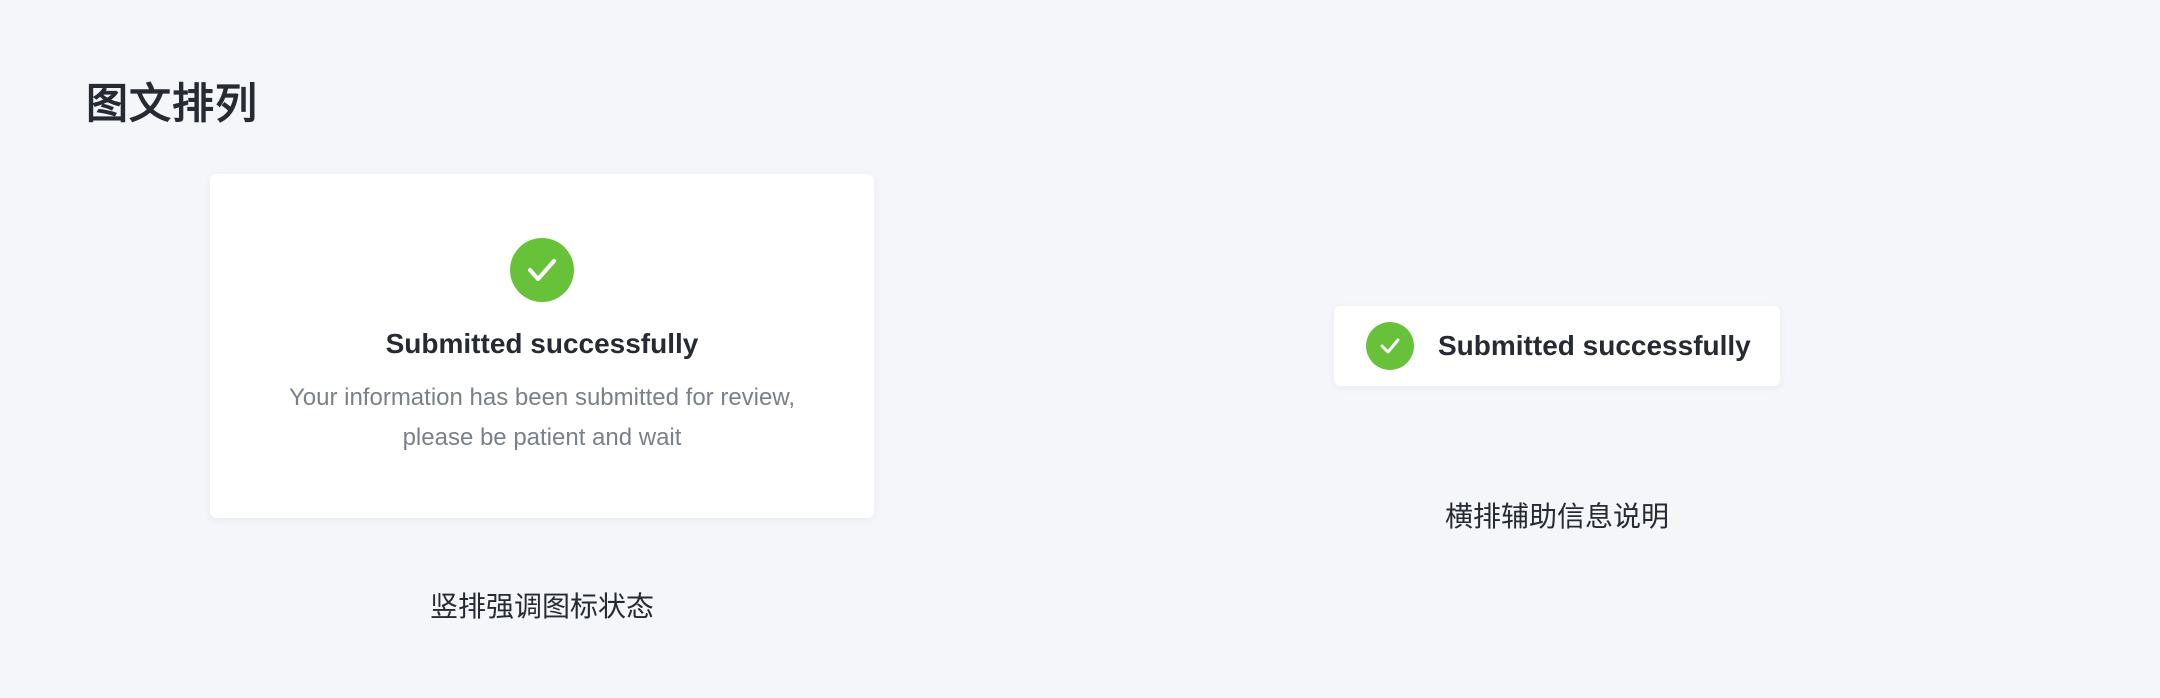 The width and height of the screenshot is (2160, 698). I want to click on horizontal-layout-caption: 横排辅助信息说明, so click(1556, 516).